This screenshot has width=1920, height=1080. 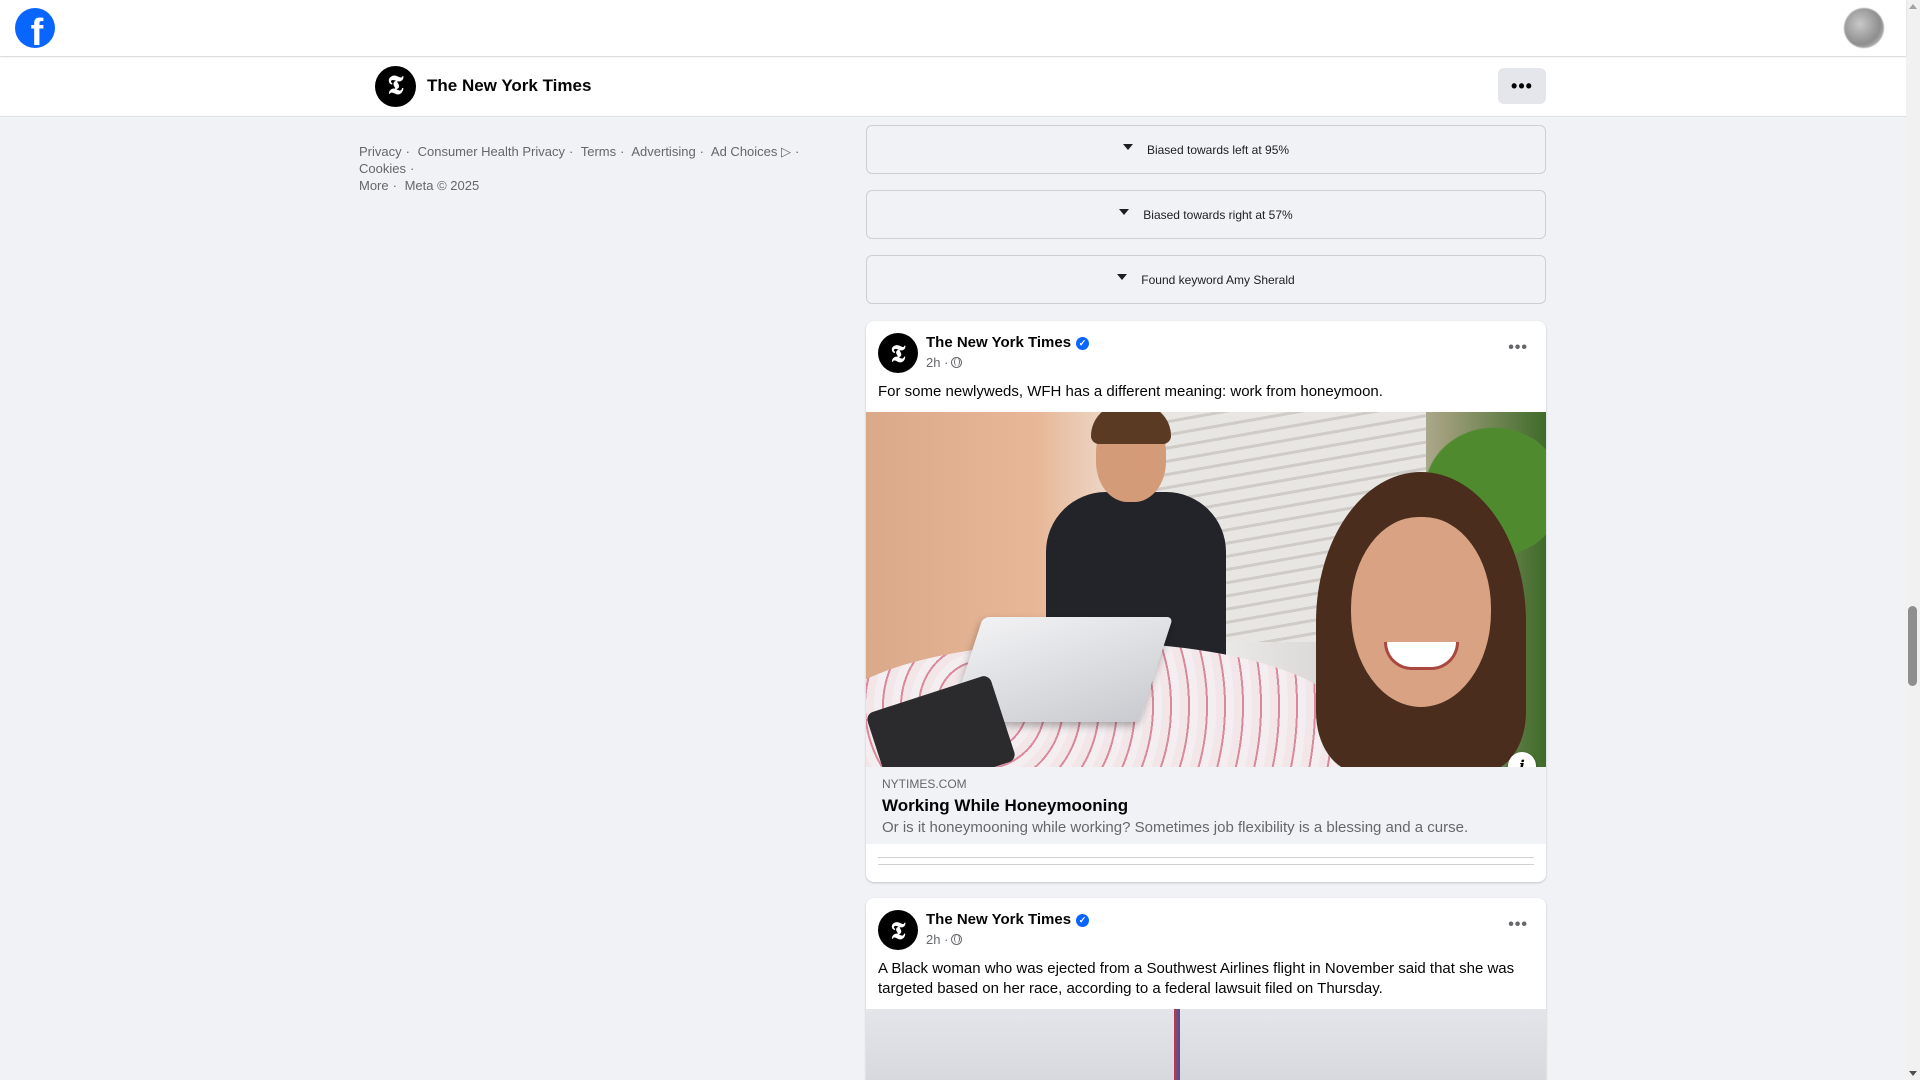 I want to click on top-navigation-bar: f, so click(x=953, y=28).